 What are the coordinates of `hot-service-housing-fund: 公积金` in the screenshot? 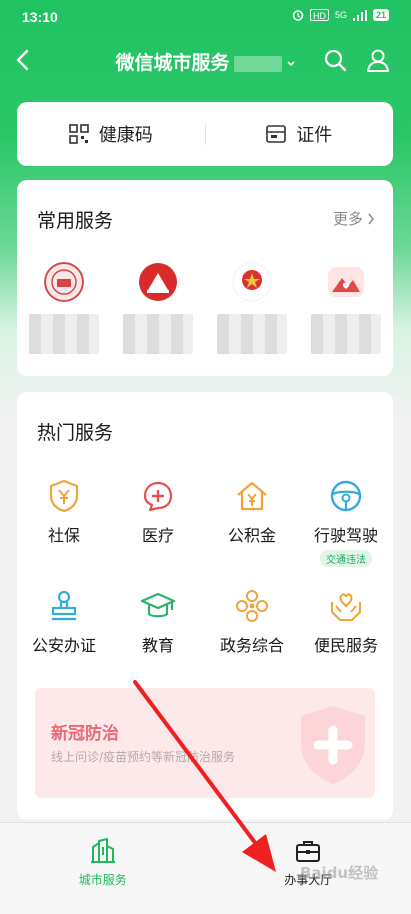 It's located at (252, 533).